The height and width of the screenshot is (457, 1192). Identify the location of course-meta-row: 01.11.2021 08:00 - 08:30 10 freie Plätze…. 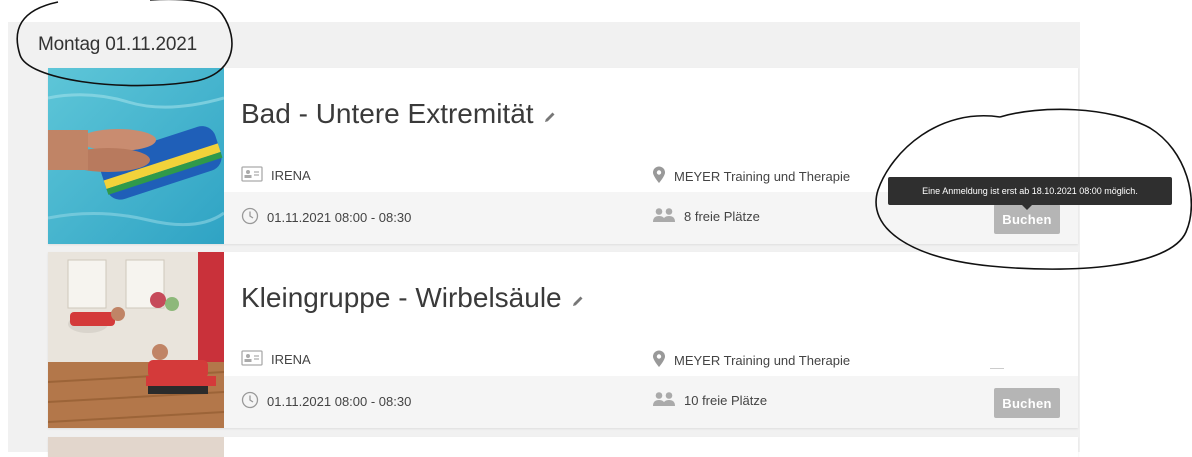
(651, 402).